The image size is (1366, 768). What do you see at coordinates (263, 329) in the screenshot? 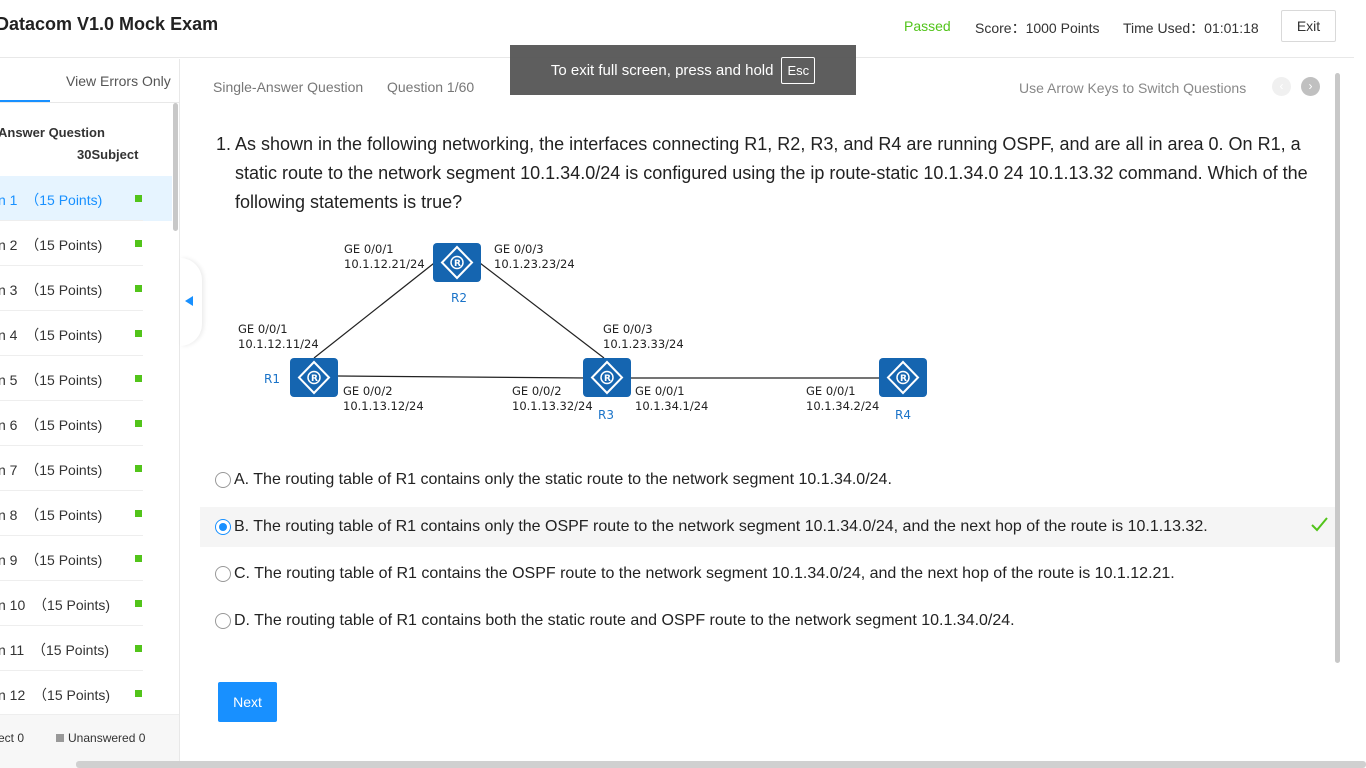
I see `r1-top-interface: GE 0/0/1` at bounding box center [263, 329].